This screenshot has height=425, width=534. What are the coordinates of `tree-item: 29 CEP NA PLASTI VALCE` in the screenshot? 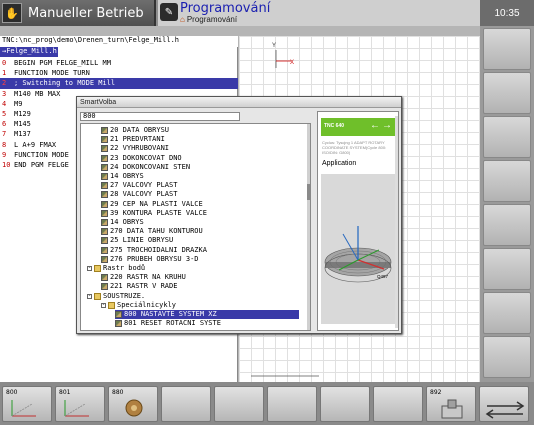 It's located at (200, 204).